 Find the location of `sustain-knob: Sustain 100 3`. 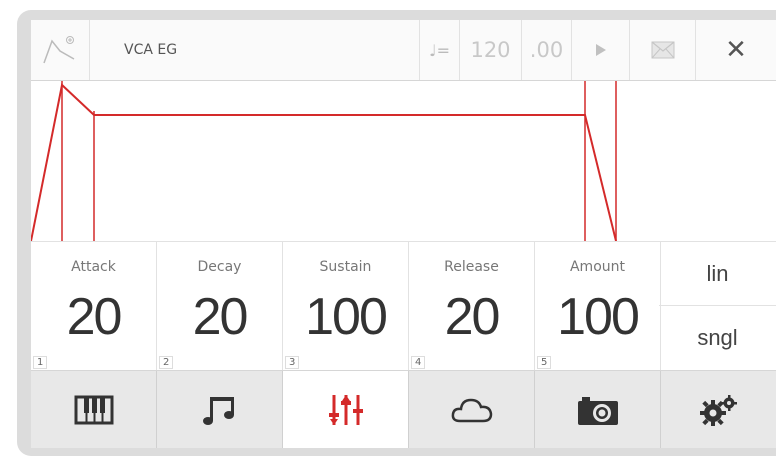

sustain-knob: Sustain 100 3 is located at coordinates (346, 306).